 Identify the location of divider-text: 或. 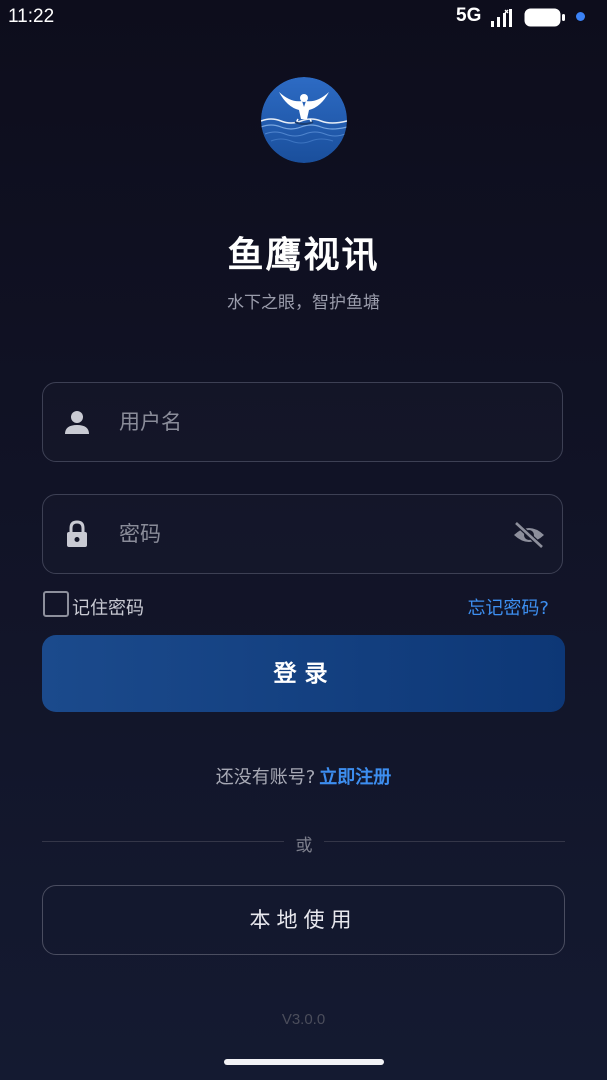
(304, 846).